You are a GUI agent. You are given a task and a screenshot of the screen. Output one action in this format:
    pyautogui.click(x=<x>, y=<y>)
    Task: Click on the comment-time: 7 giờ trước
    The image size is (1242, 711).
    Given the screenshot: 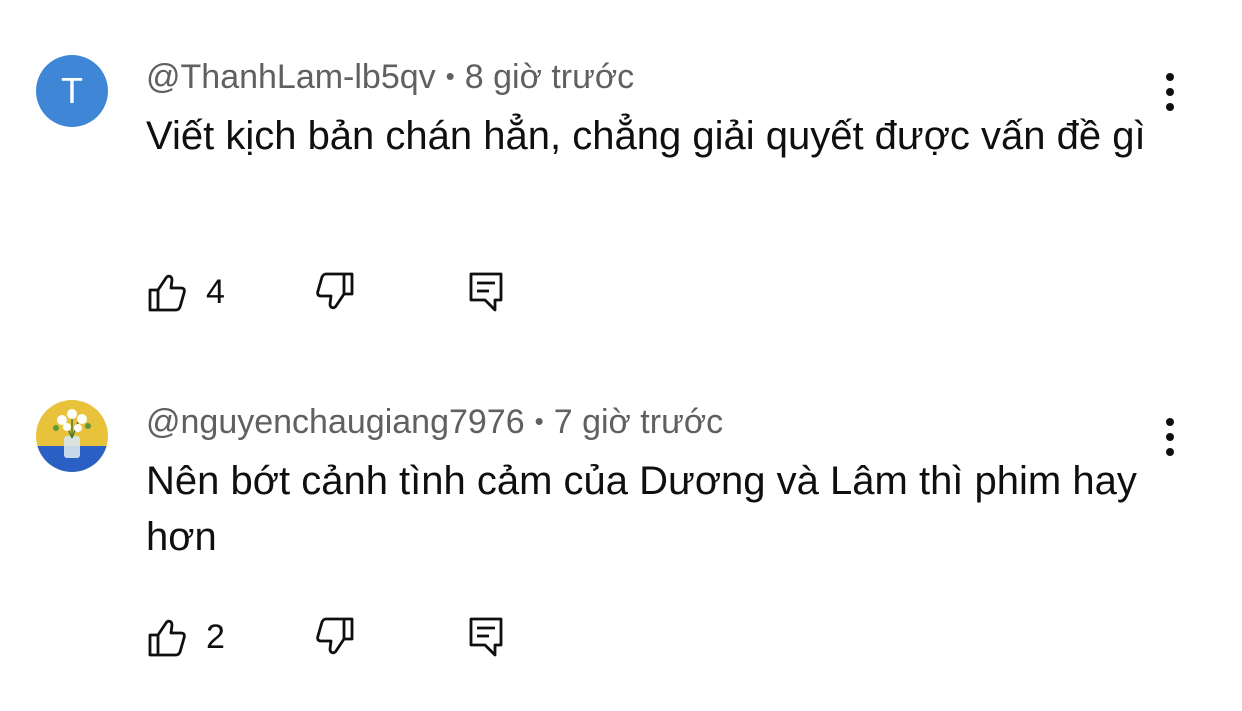 What is the action you would take?
    pyautogui.click(x=638, y=422)
    